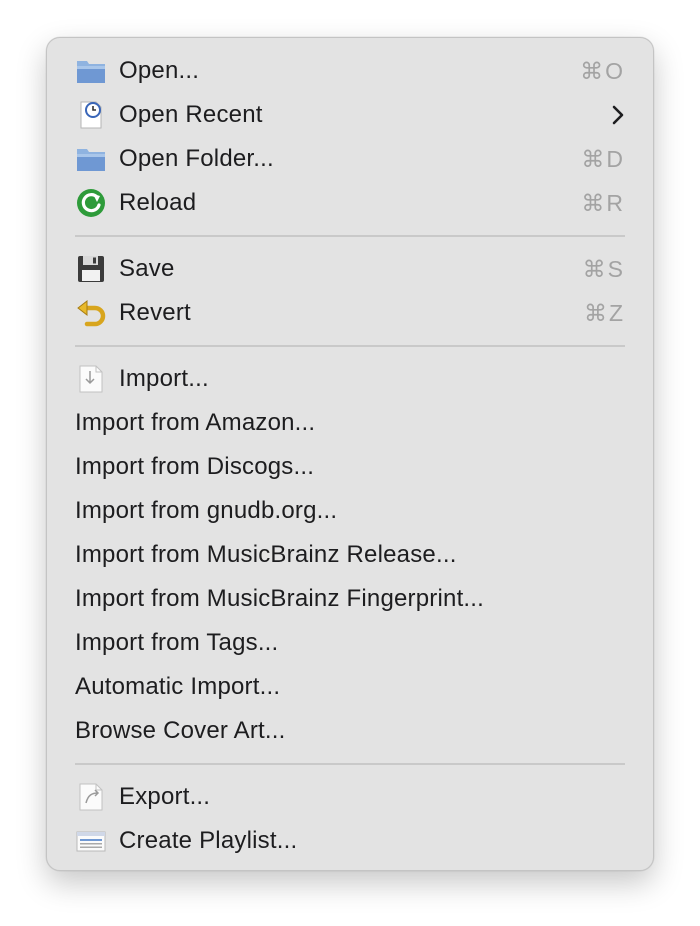  What do you see at coordinates (155, 312) in the screenshot?
I see `menu-item-label: Revert` at bounding box center [155, 312].